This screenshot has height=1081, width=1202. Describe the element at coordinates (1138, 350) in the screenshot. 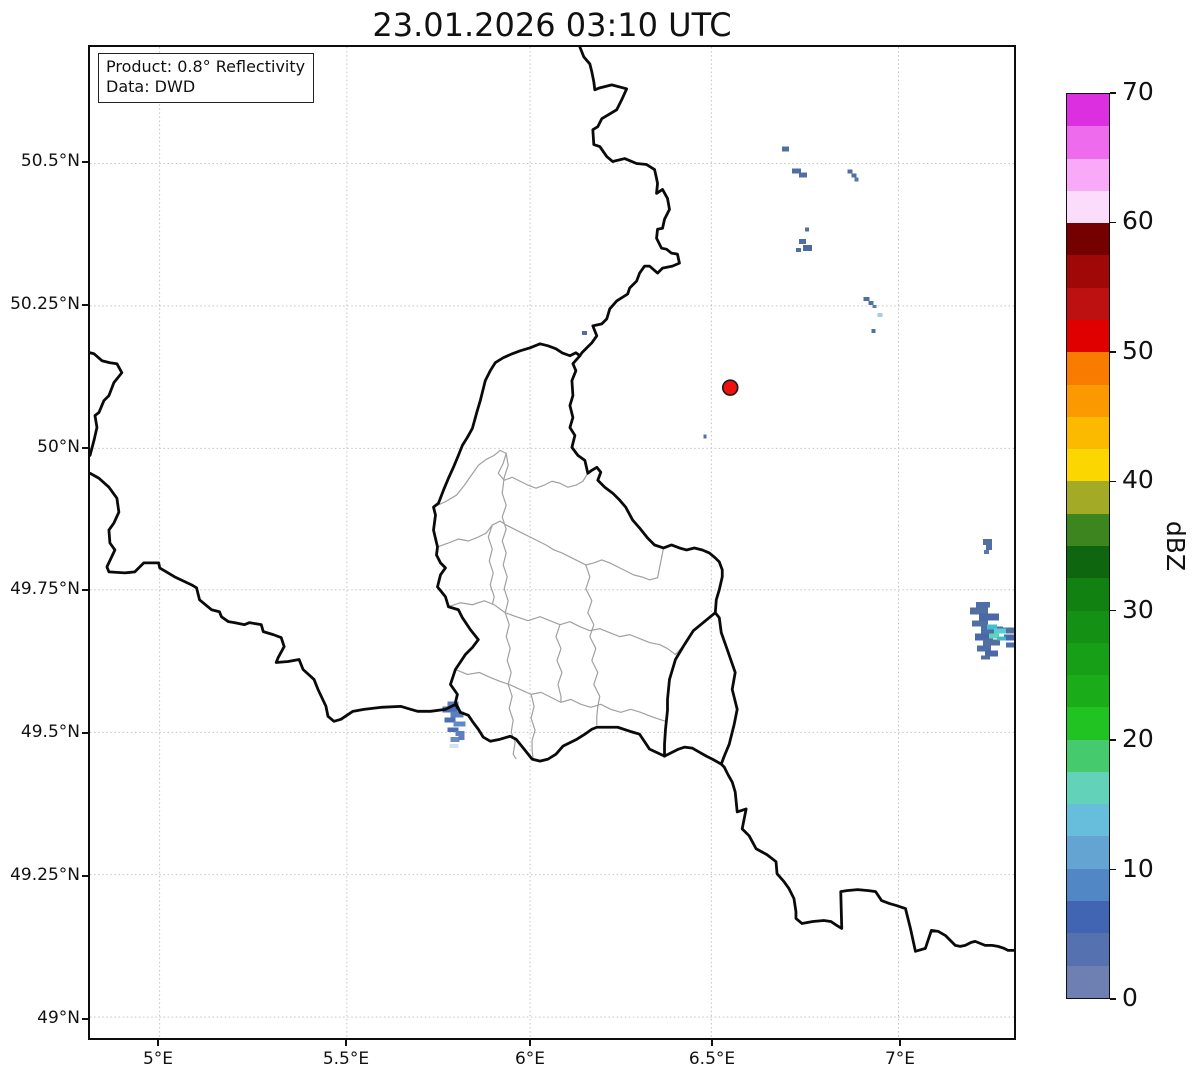

I see `colorbar-tick-label: 50` at that location.